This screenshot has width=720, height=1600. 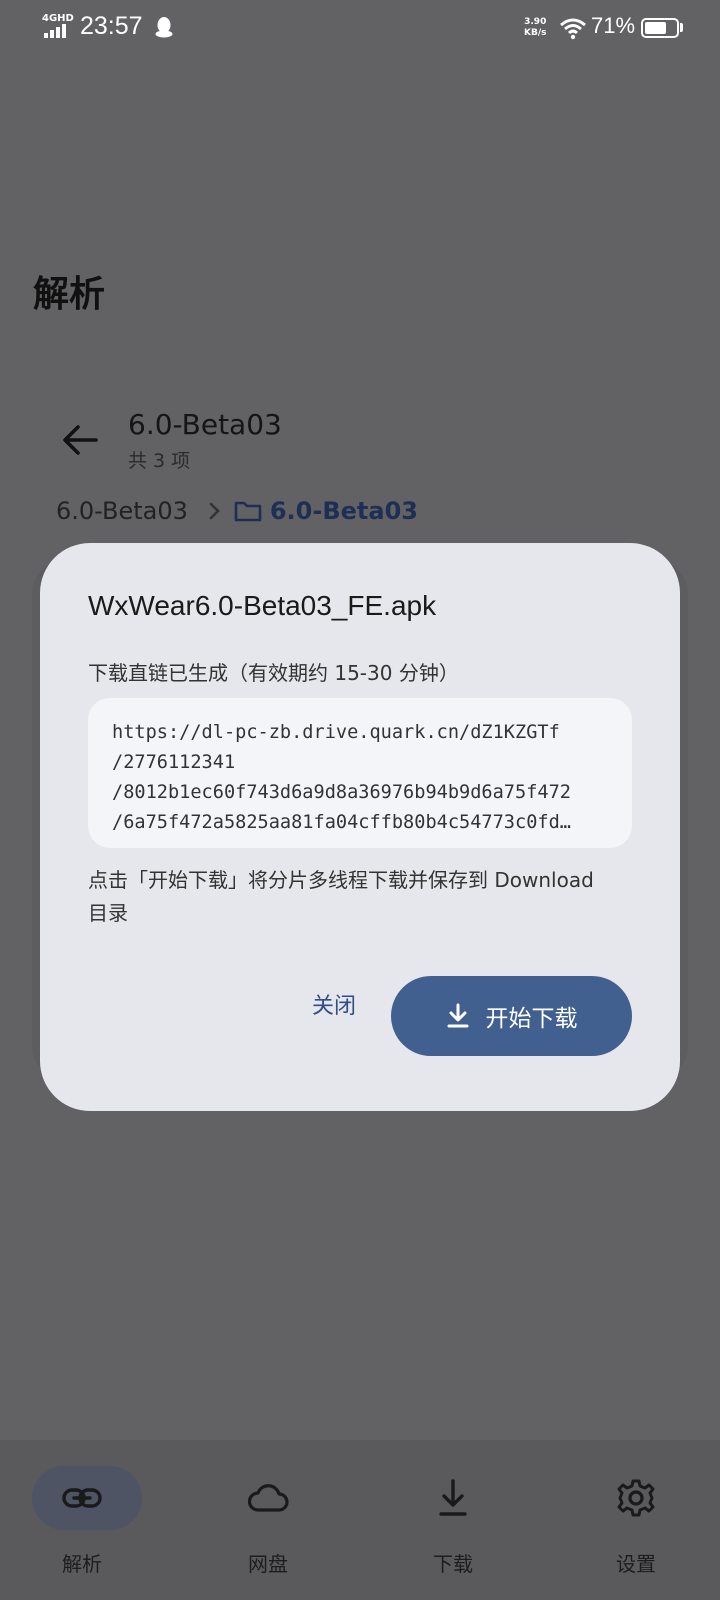 I want to click on battery-icon, so click(x=660, y=28).